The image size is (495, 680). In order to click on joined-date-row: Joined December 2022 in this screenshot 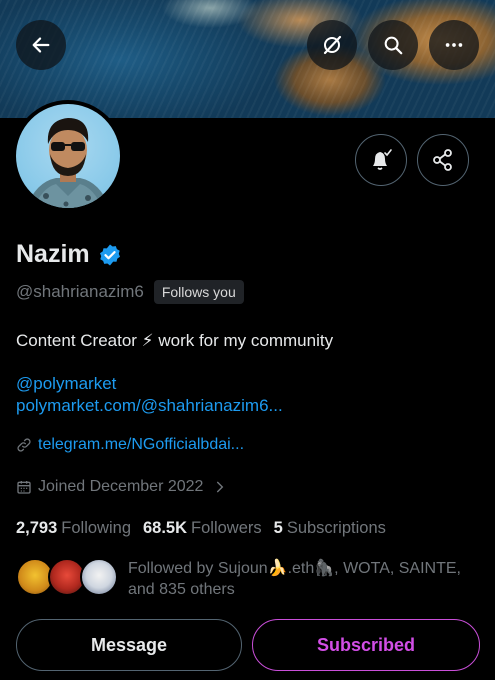, I will do `click(121, 487)`.